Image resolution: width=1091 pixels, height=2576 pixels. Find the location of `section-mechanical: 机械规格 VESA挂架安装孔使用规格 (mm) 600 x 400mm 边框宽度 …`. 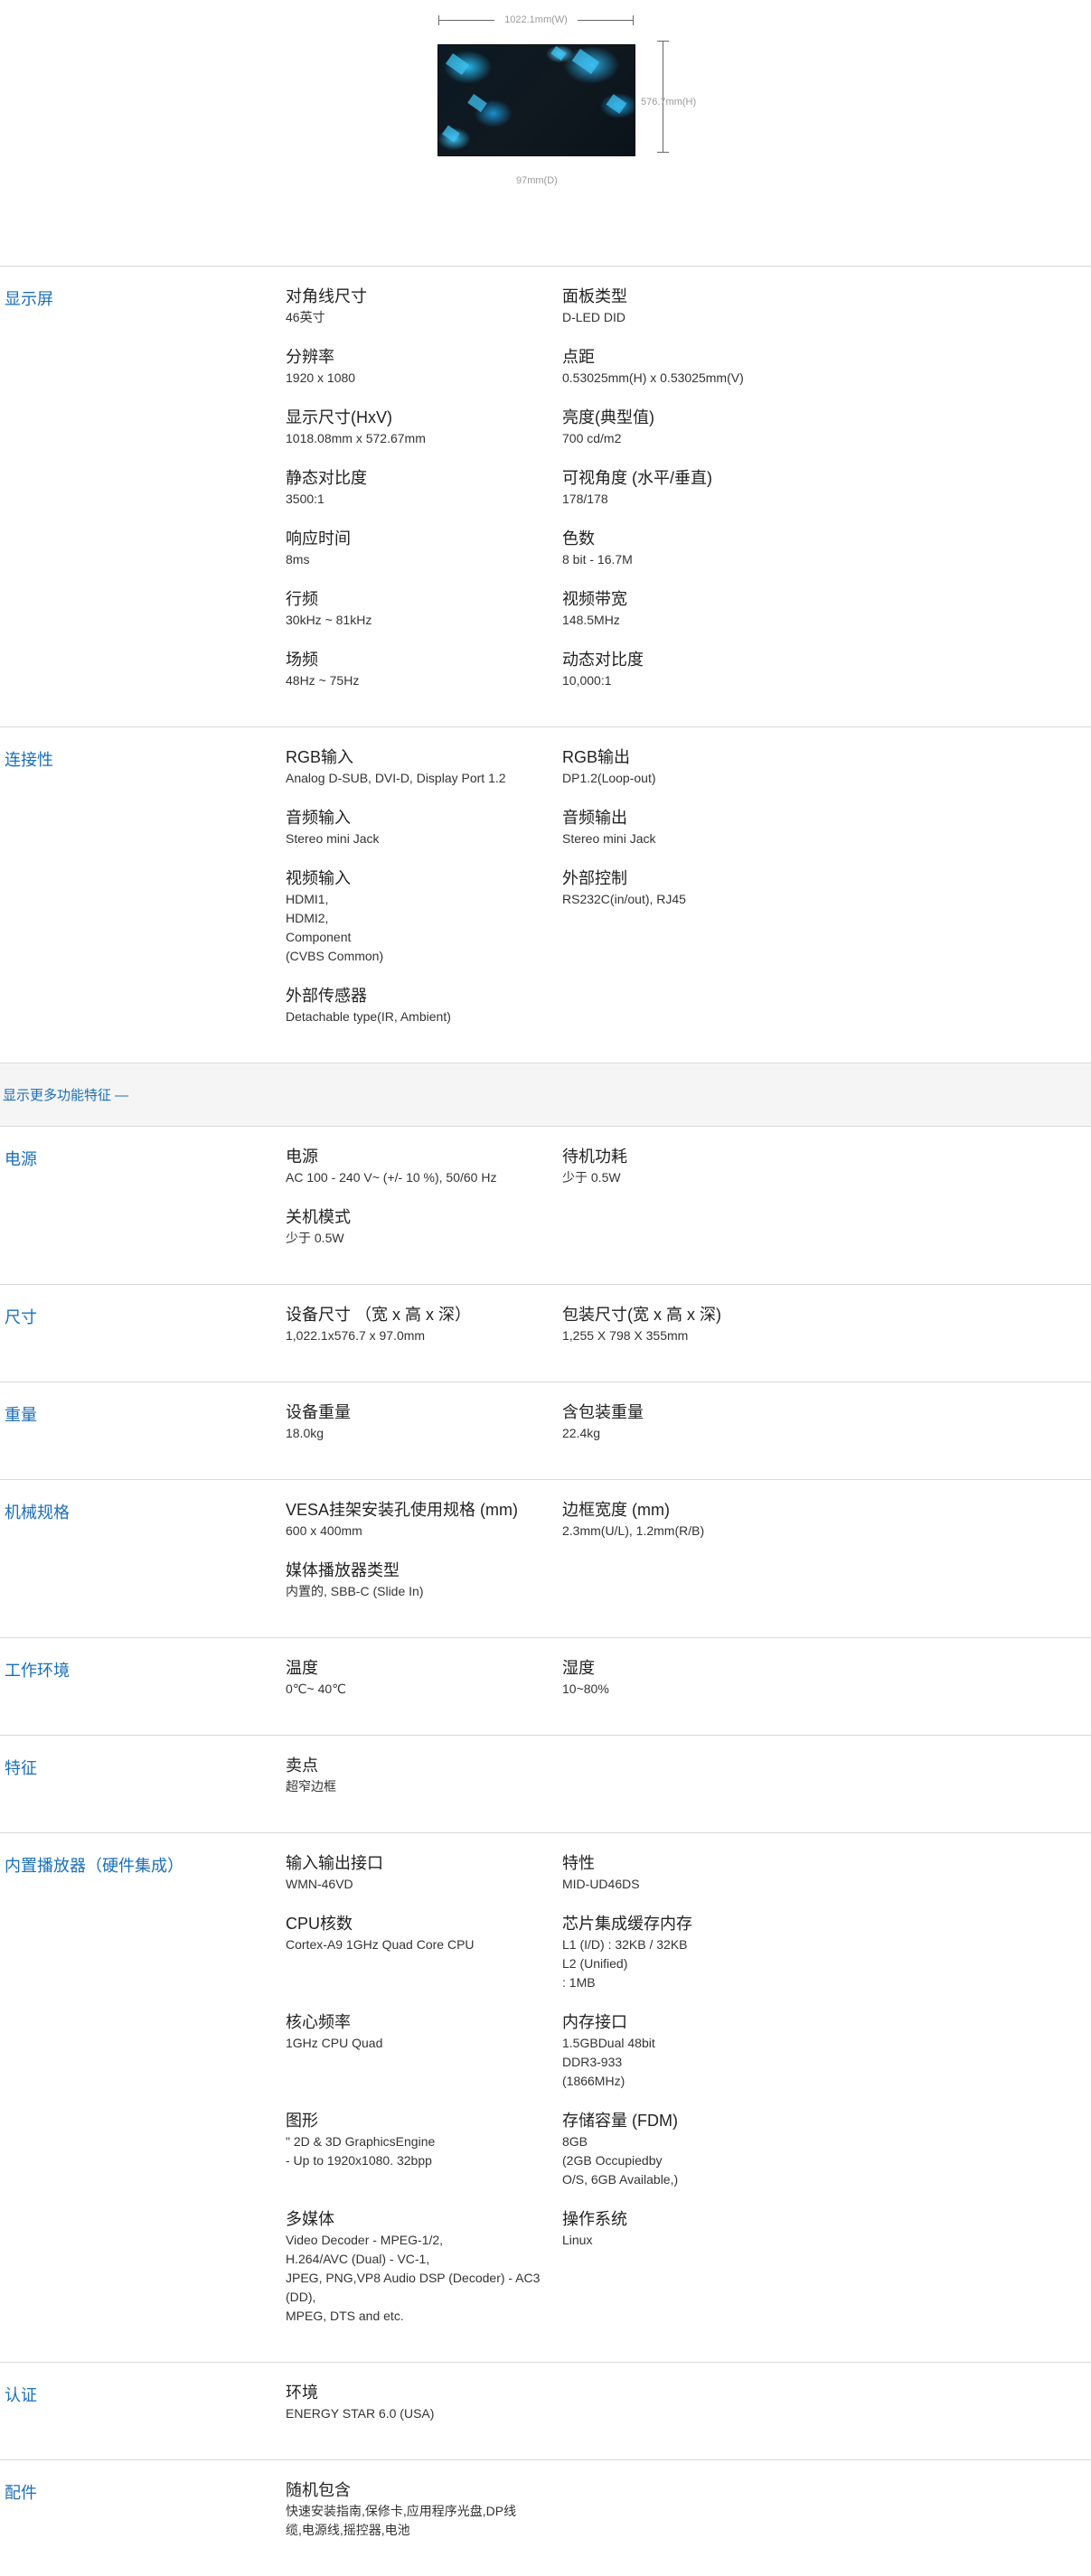

section-mechanical: 机械规格 VESA挂架安装孔使用规格 (mm) 600 x 400mm 边框宽度 … is located at coordinates (545, 1558).